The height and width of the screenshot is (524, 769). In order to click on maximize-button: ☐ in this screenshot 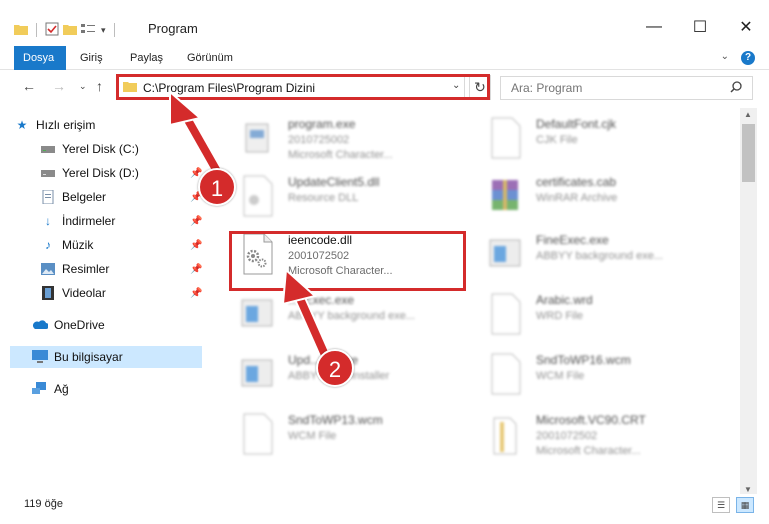, I will do `click(700, 27)`.